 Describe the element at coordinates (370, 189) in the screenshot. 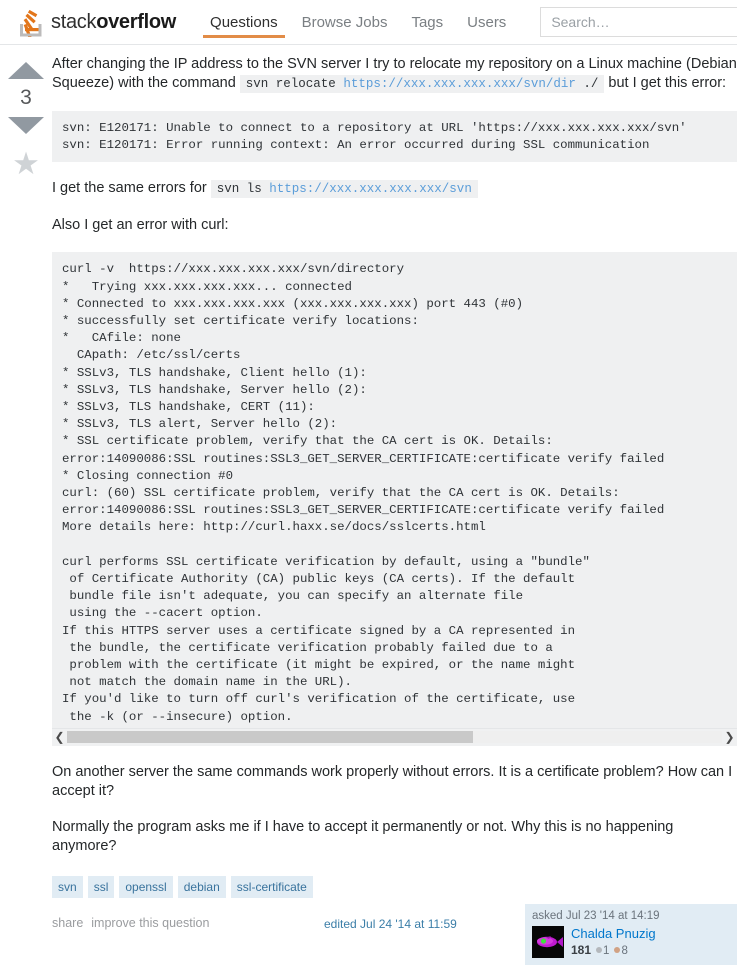

I see `inline-code-url-2: https://xxx.xxx.xxx.xxx/svn` at that location.